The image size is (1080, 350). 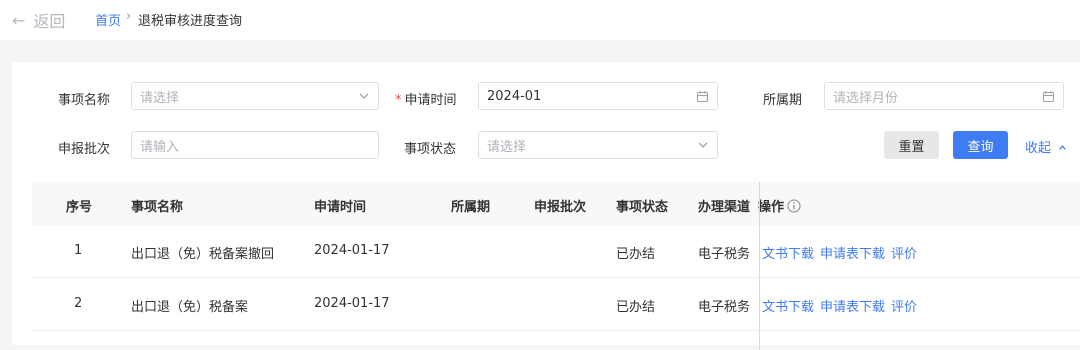 I want to click on col-time: 申请时间, so click(x=340, y=207).